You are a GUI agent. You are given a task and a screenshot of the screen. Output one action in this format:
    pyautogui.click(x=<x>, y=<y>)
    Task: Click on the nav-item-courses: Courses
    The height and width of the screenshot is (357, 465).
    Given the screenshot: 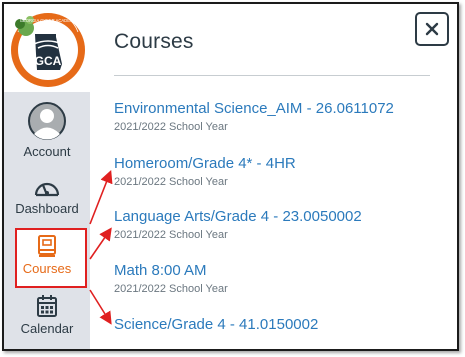 What is the action you would take?
    pyautogui.click(x=47, y=255)
    